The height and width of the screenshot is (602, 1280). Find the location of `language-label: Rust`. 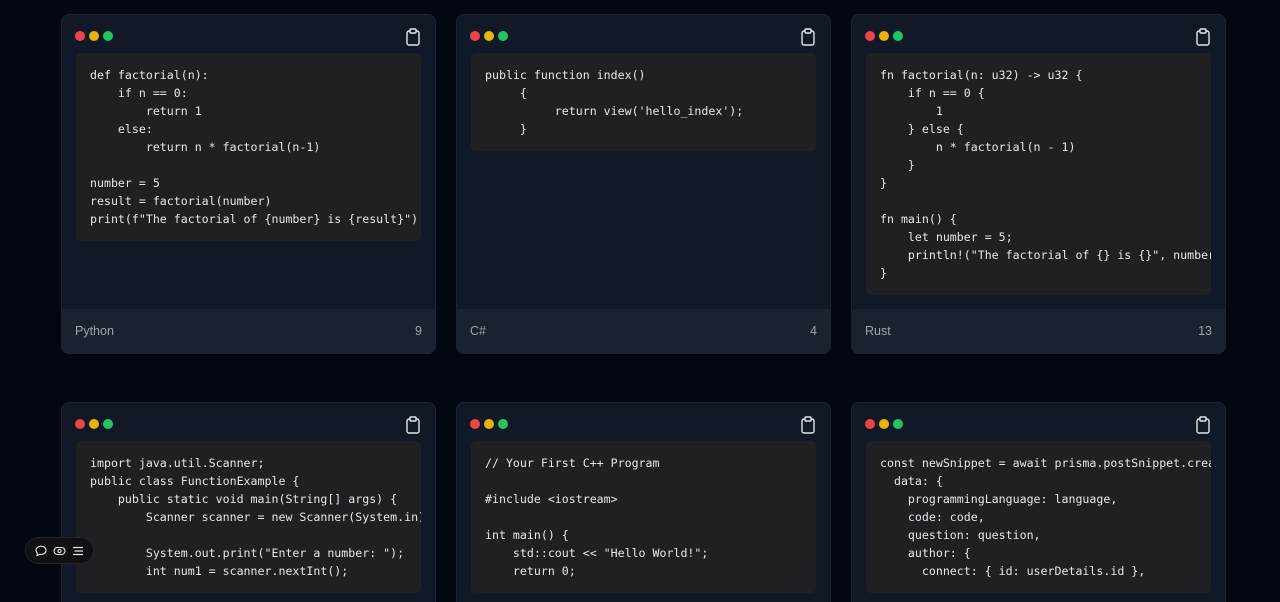

language-label: Rust is located at coordinates (878, 331).